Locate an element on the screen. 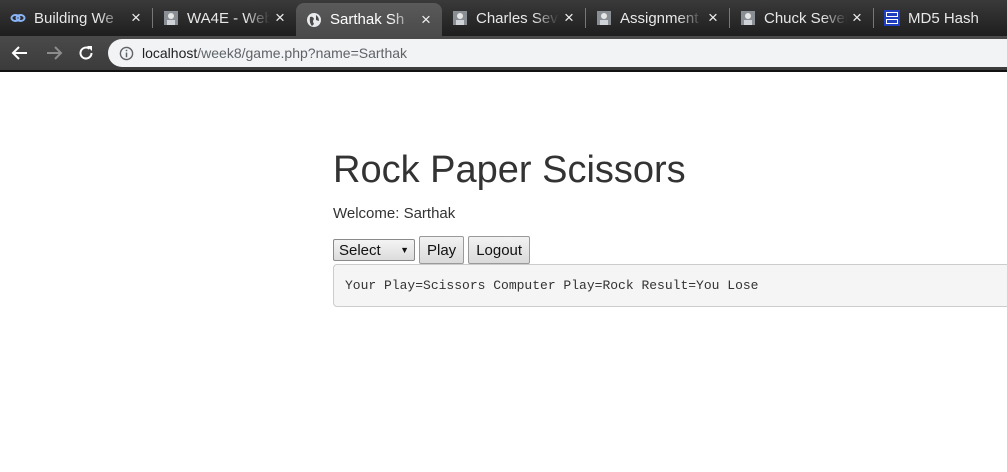 This screenshot has width=1007, height=472. tab-sarthak-active: Sarthak Sh × is located at coordinates (369, 19).